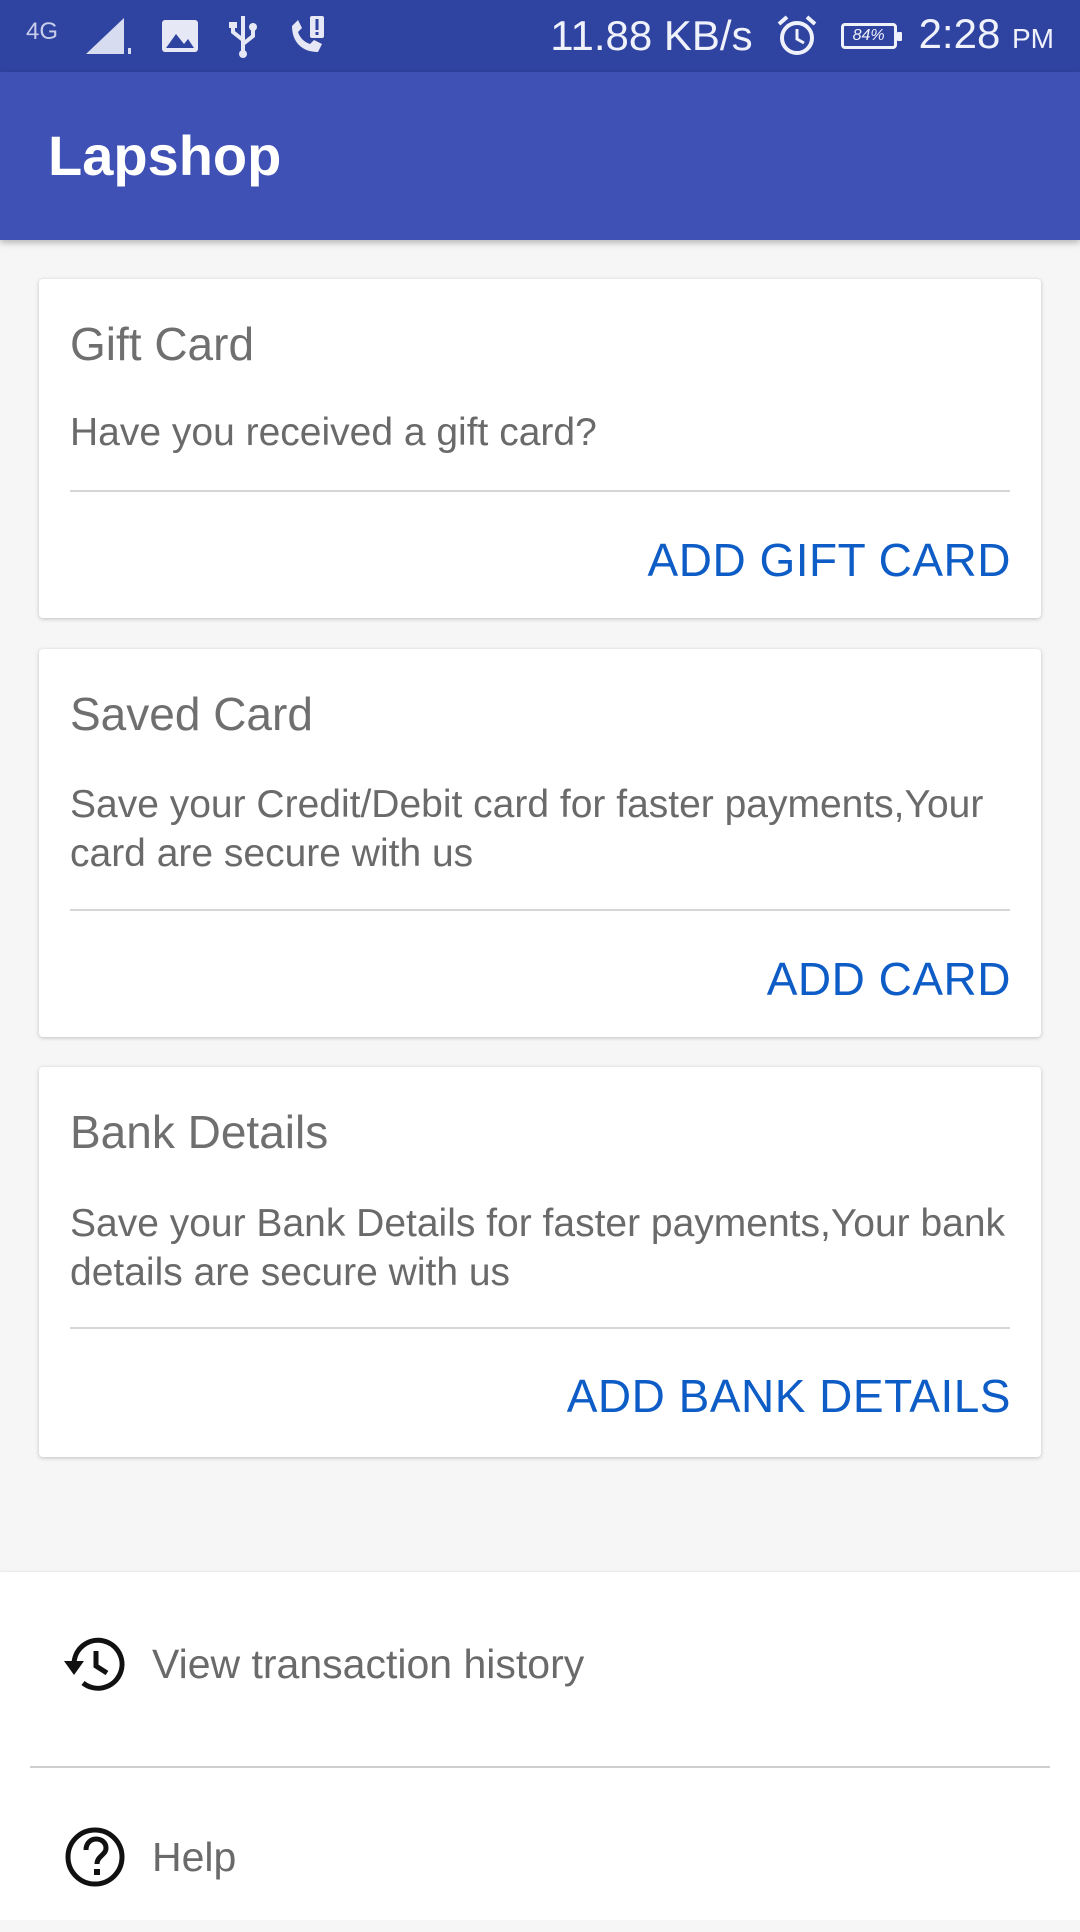 This screenshot has height=1932, width=1080. Describe the element at coordinates (165, 155) in the screenshot. I see `app-title: Lapshop` at that location.